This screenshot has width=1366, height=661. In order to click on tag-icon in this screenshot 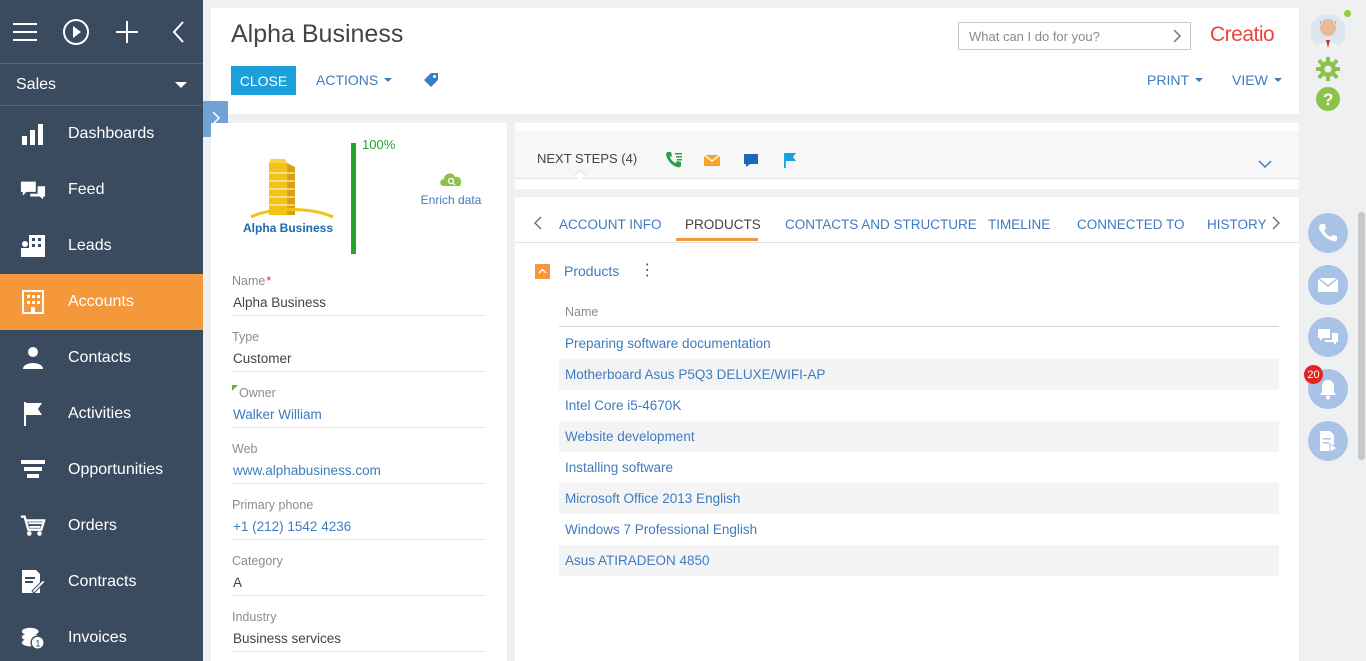, I will do `click(431, 80)`.